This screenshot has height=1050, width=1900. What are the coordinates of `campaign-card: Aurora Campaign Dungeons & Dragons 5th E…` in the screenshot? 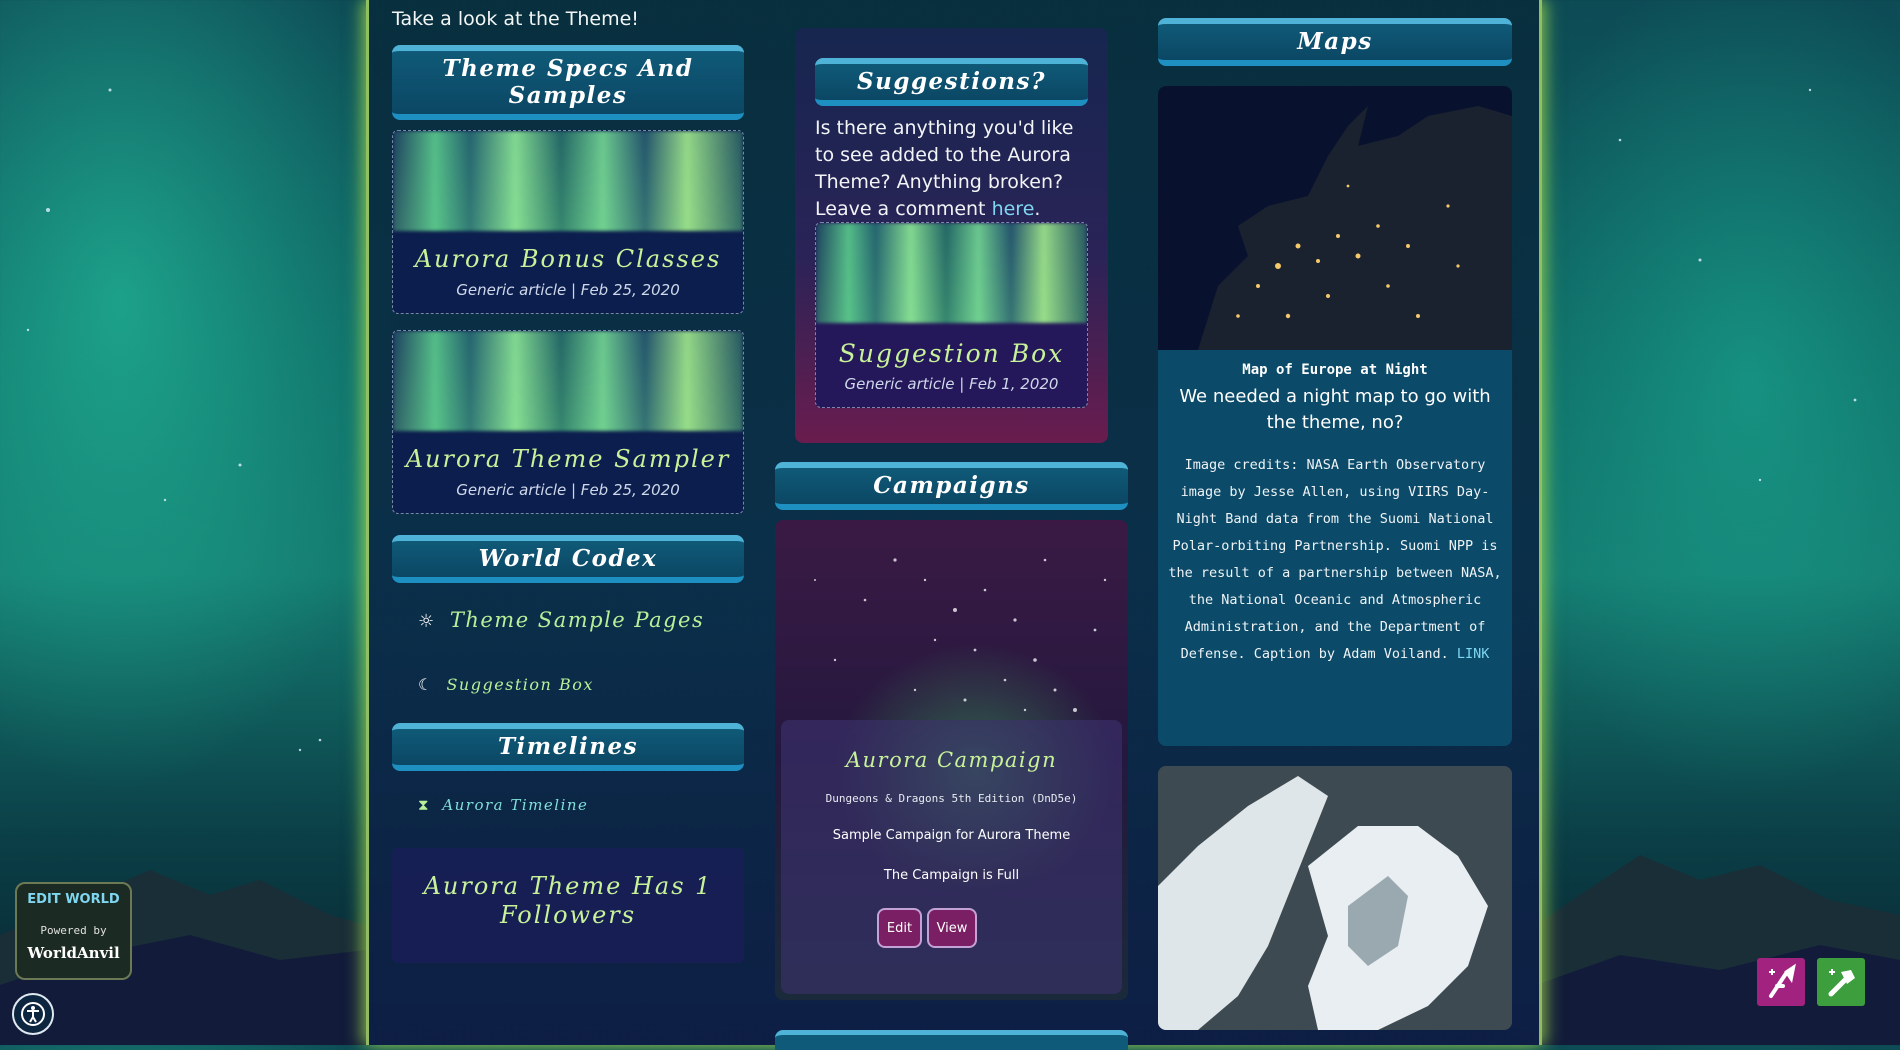 It's located at (951, 760).